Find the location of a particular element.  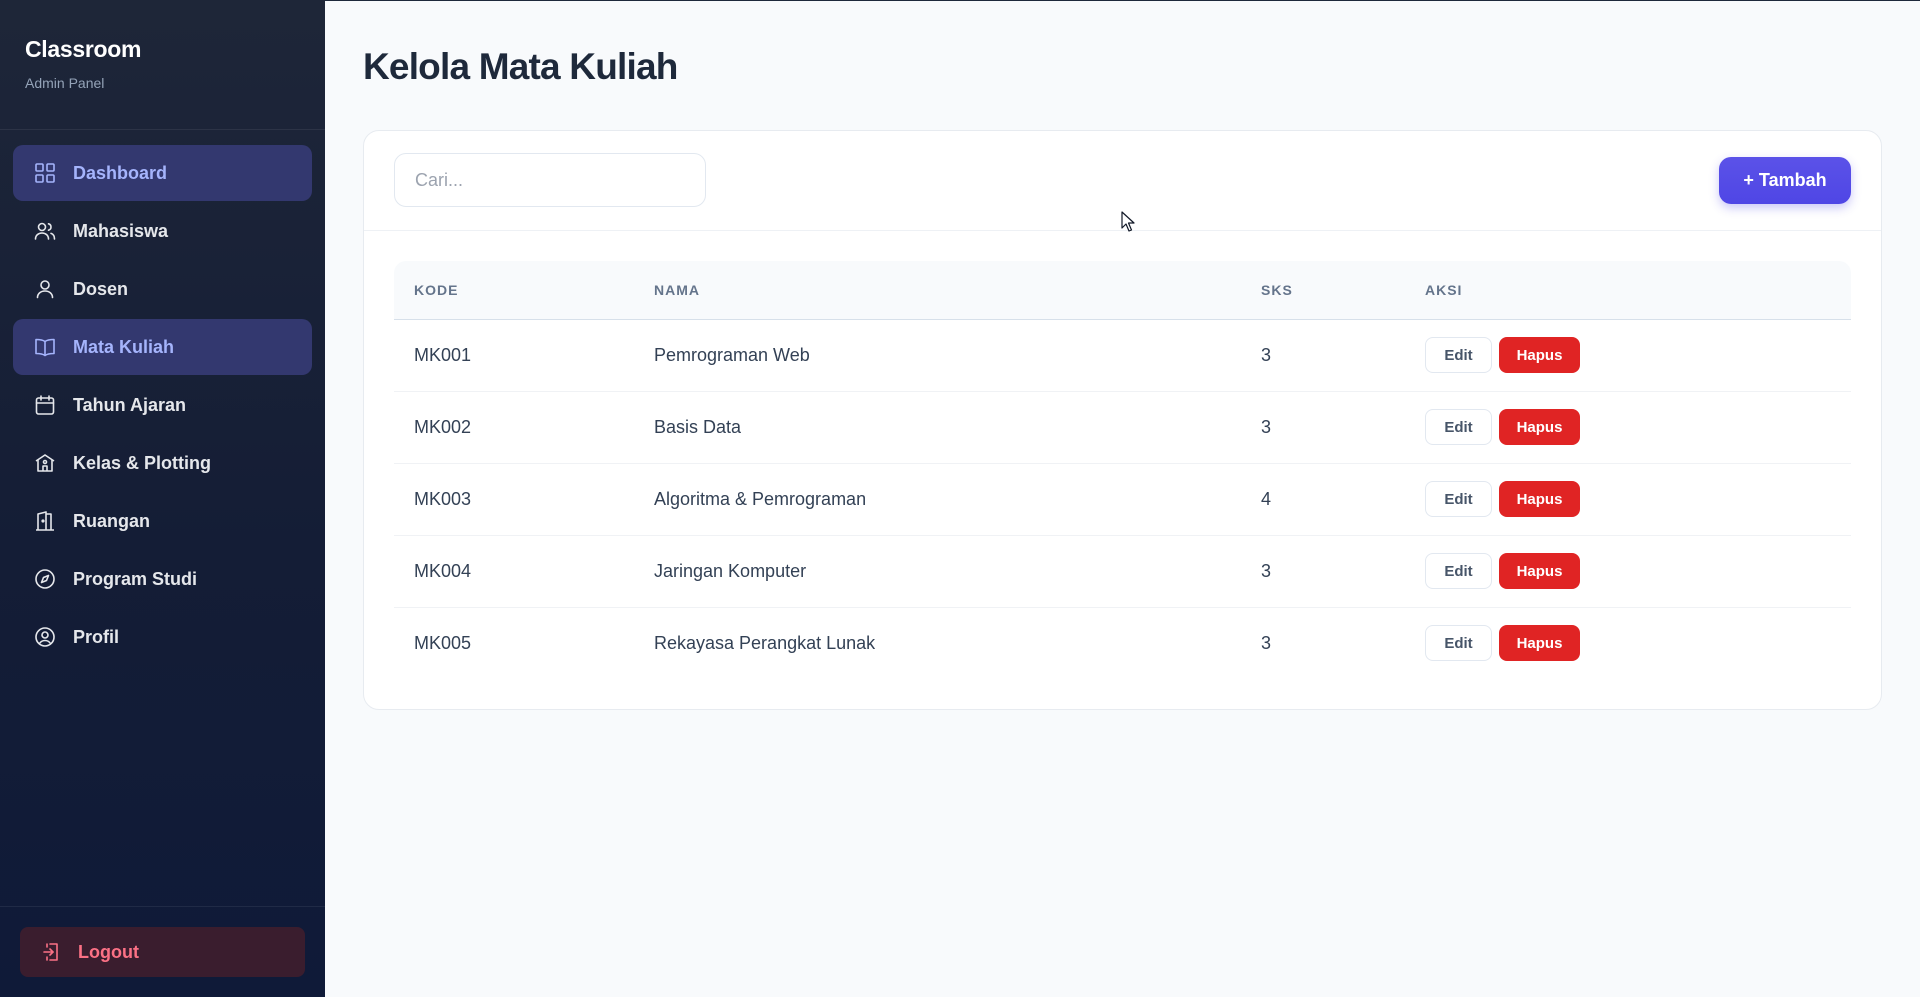

grid-icon is located at coordinates (45, 173).